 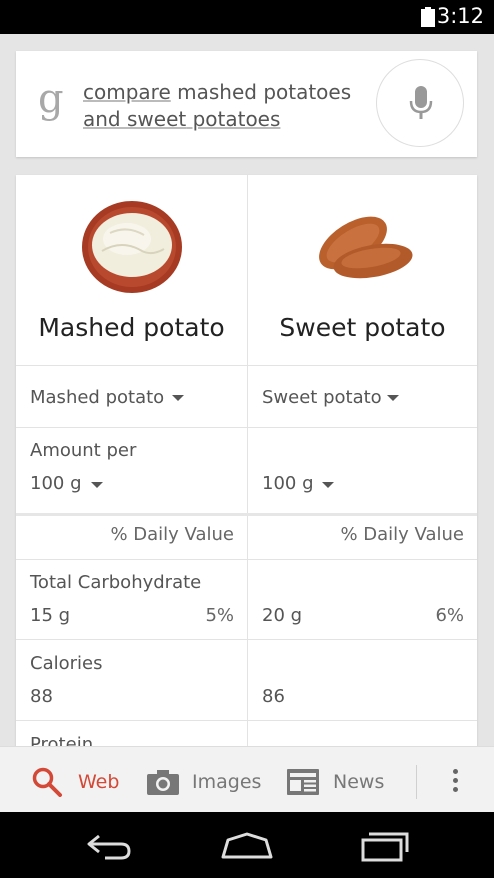 I want to click on tab-web: Web, so click(x=80, y=780).